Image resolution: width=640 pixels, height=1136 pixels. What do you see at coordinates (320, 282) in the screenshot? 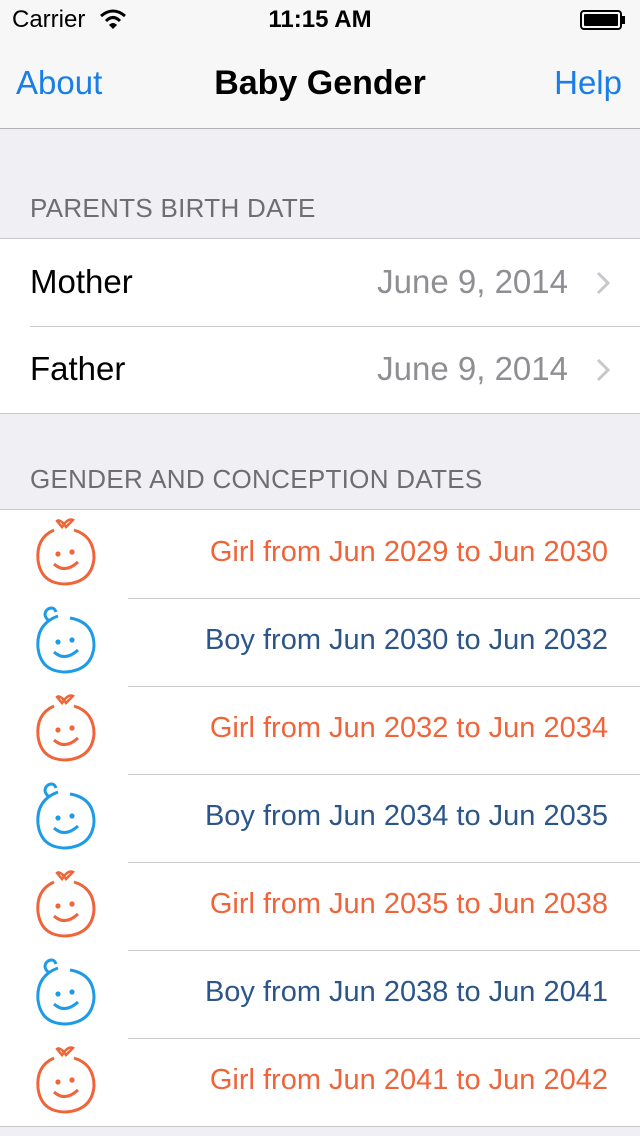
I see `mother-date-row: Mother June 9, 2014` at bounding box center [320, 282].